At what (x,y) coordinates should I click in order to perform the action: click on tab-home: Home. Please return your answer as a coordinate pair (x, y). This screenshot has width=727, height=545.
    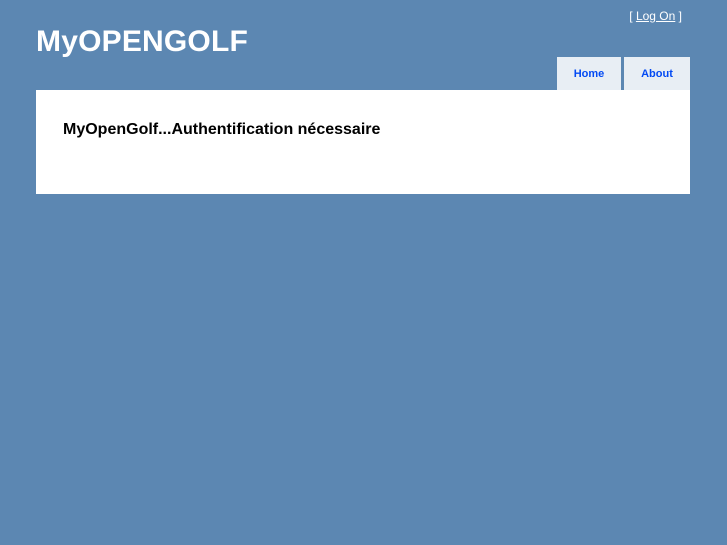
    Looking at the image, I should click on (589, 73).